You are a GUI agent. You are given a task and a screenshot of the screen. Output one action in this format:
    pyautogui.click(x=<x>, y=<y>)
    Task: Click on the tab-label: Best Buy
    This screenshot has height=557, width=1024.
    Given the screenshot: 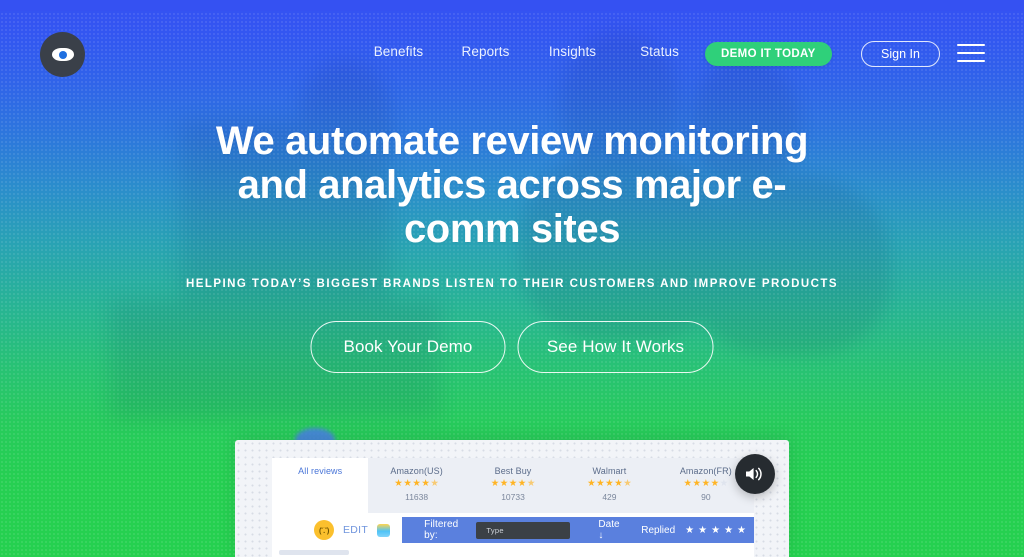 What is the action you would take?
    pyautogui.click(x=513, y=471)
    